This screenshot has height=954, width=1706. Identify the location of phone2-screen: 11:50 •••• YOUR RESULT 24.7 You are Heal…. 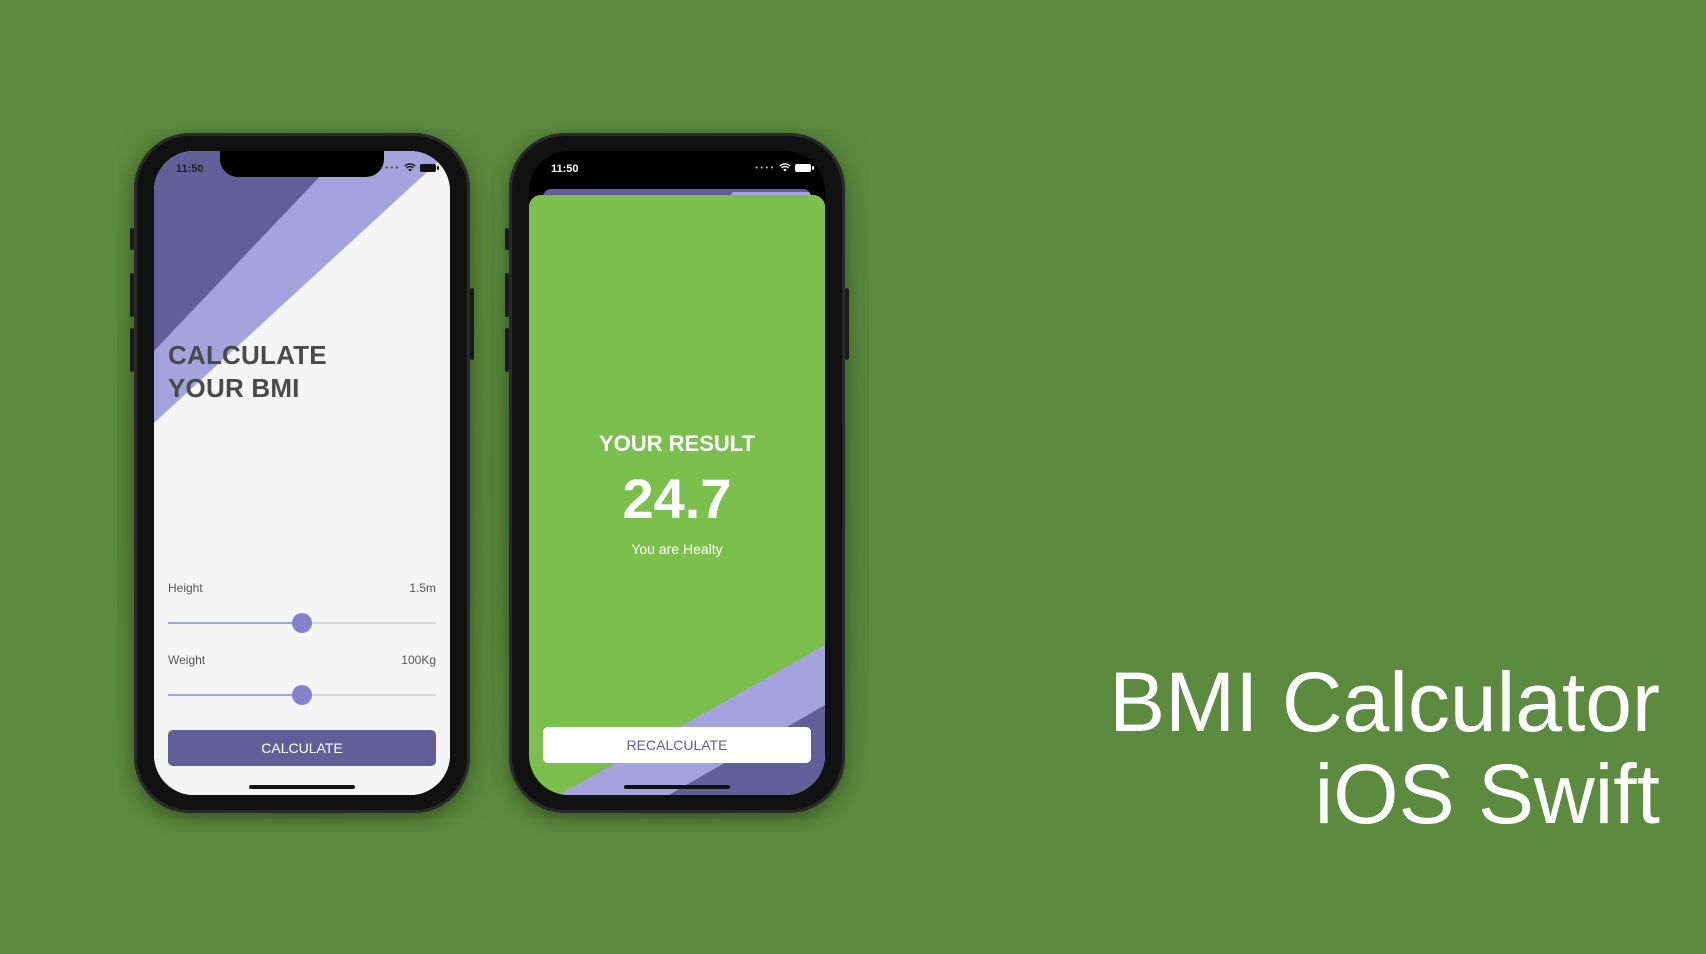
(677, 473).